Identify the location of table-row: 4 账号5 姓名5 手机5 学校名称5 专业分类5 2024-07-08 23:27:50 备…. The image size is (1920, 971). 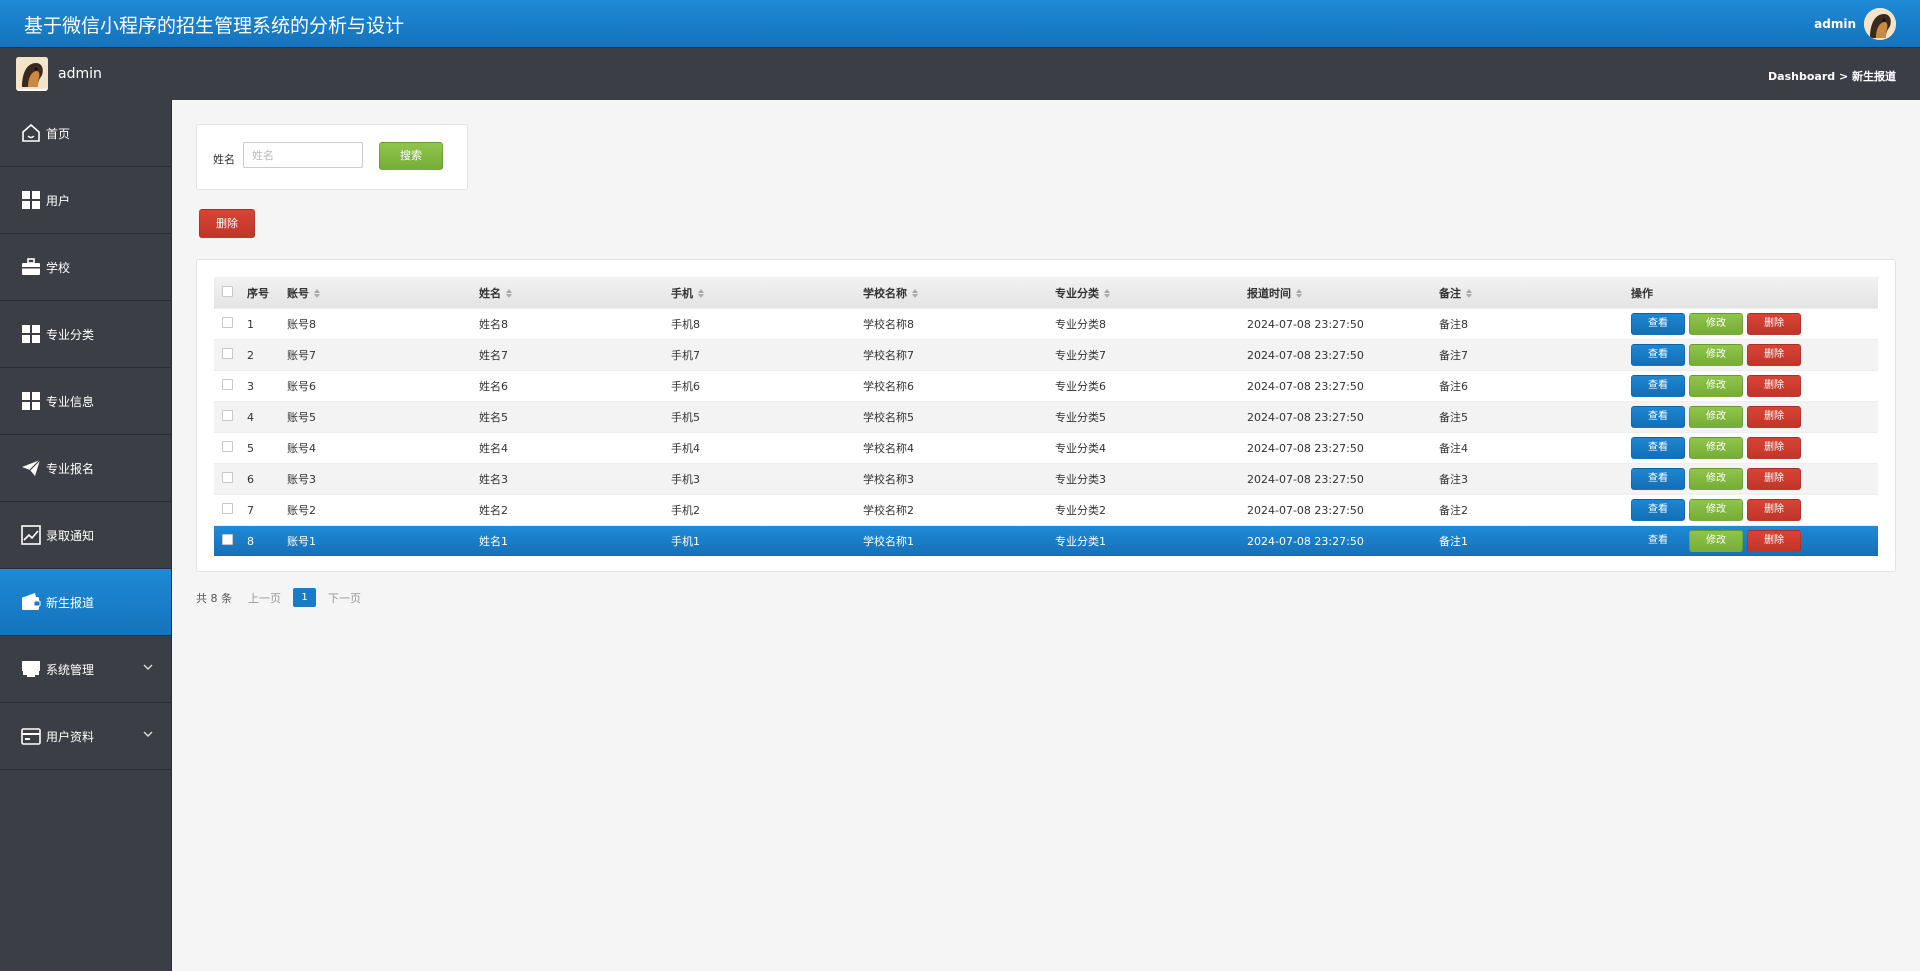
(1046, 416).